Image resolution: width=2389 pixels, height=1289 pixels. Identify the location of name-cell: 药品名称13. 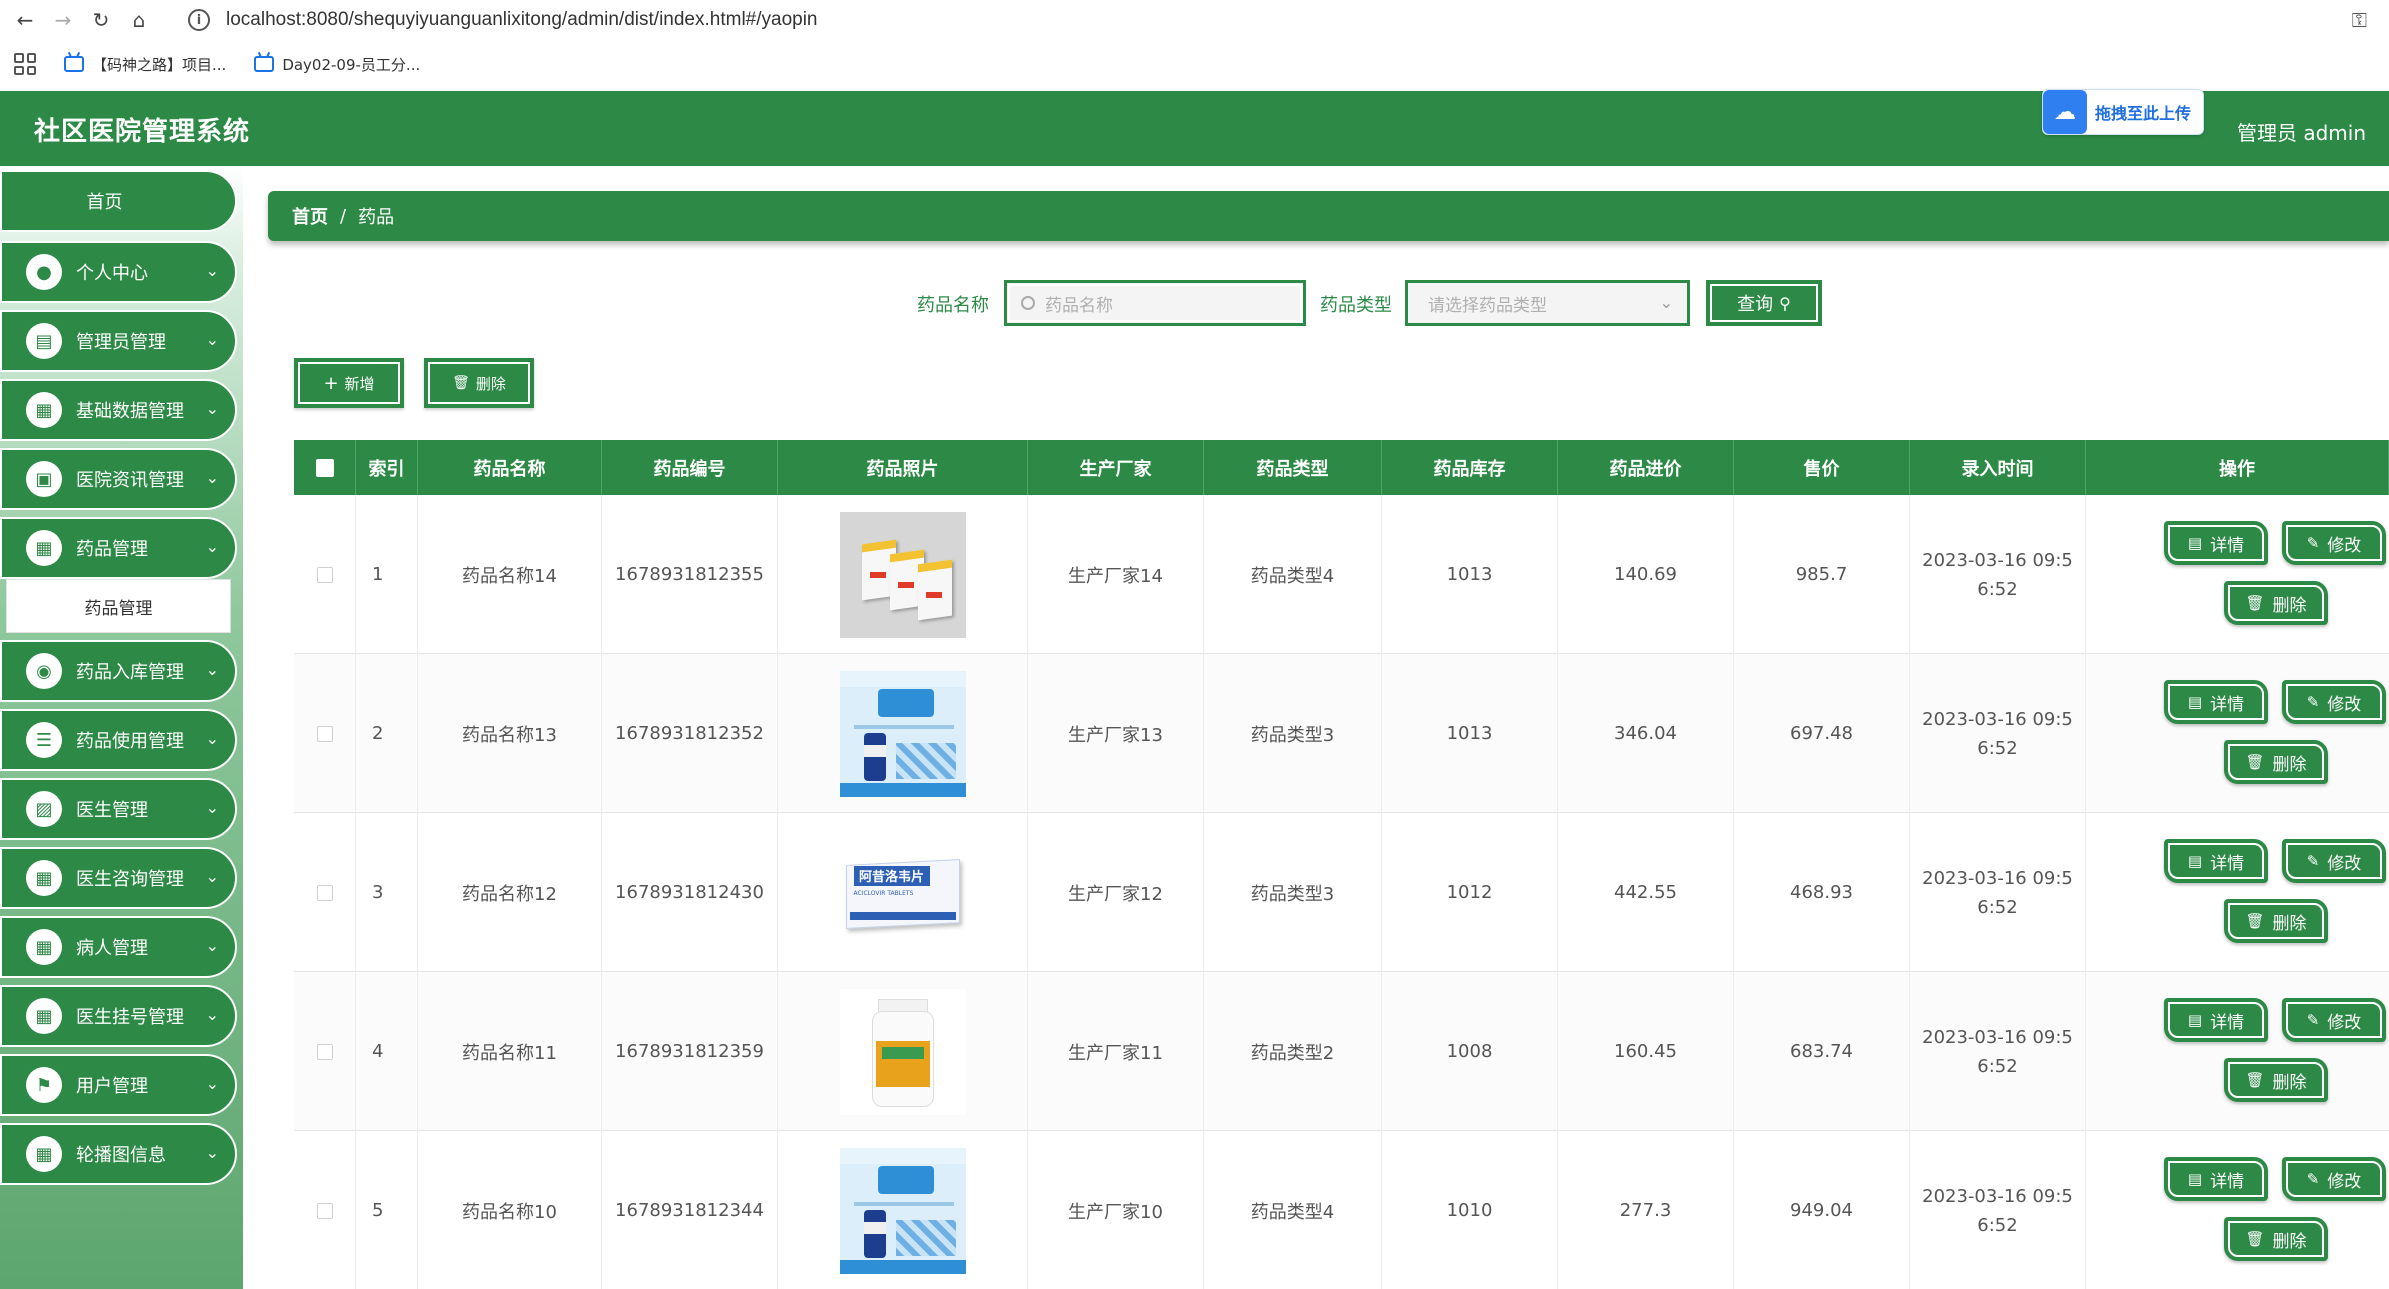
(510, 733).